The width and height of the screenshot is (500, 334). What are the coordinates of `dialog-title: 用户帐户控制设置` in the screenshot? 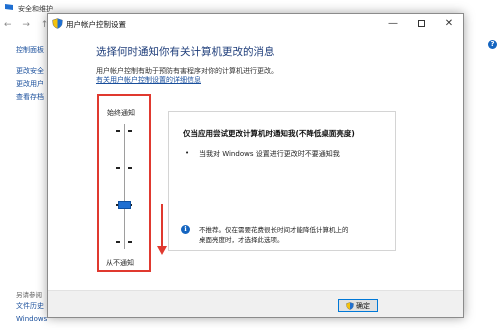 It's located at (96, 24).